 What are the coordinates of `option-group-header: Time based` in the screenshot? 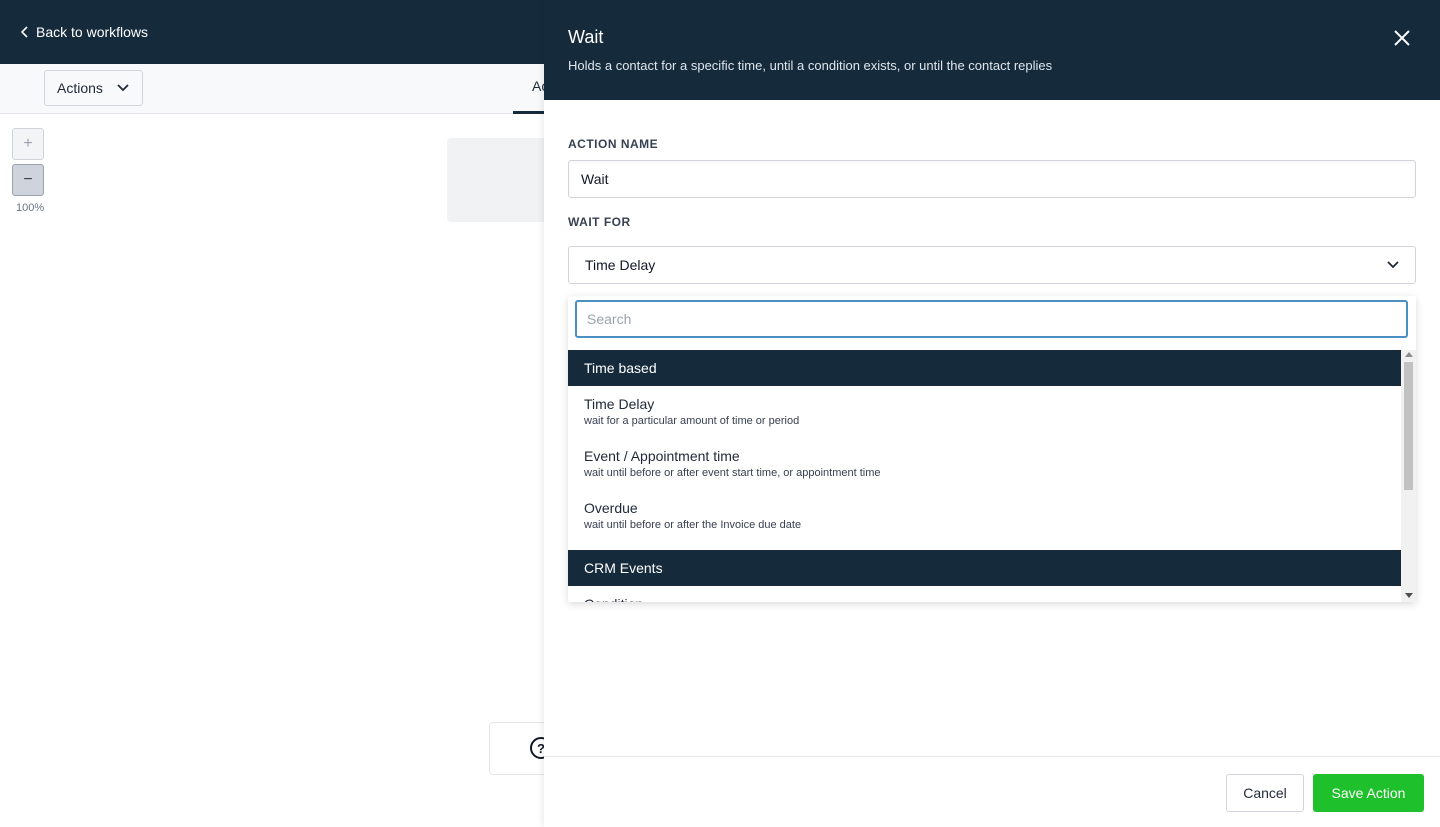 It's located at (984, 368).